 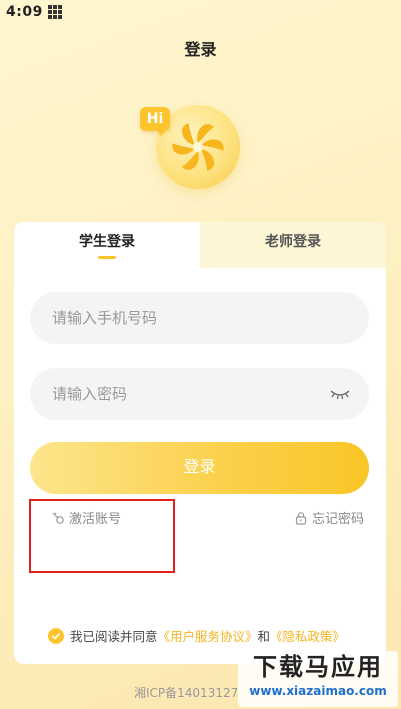 I want to click on phone-input, so click(x=182, y=318).